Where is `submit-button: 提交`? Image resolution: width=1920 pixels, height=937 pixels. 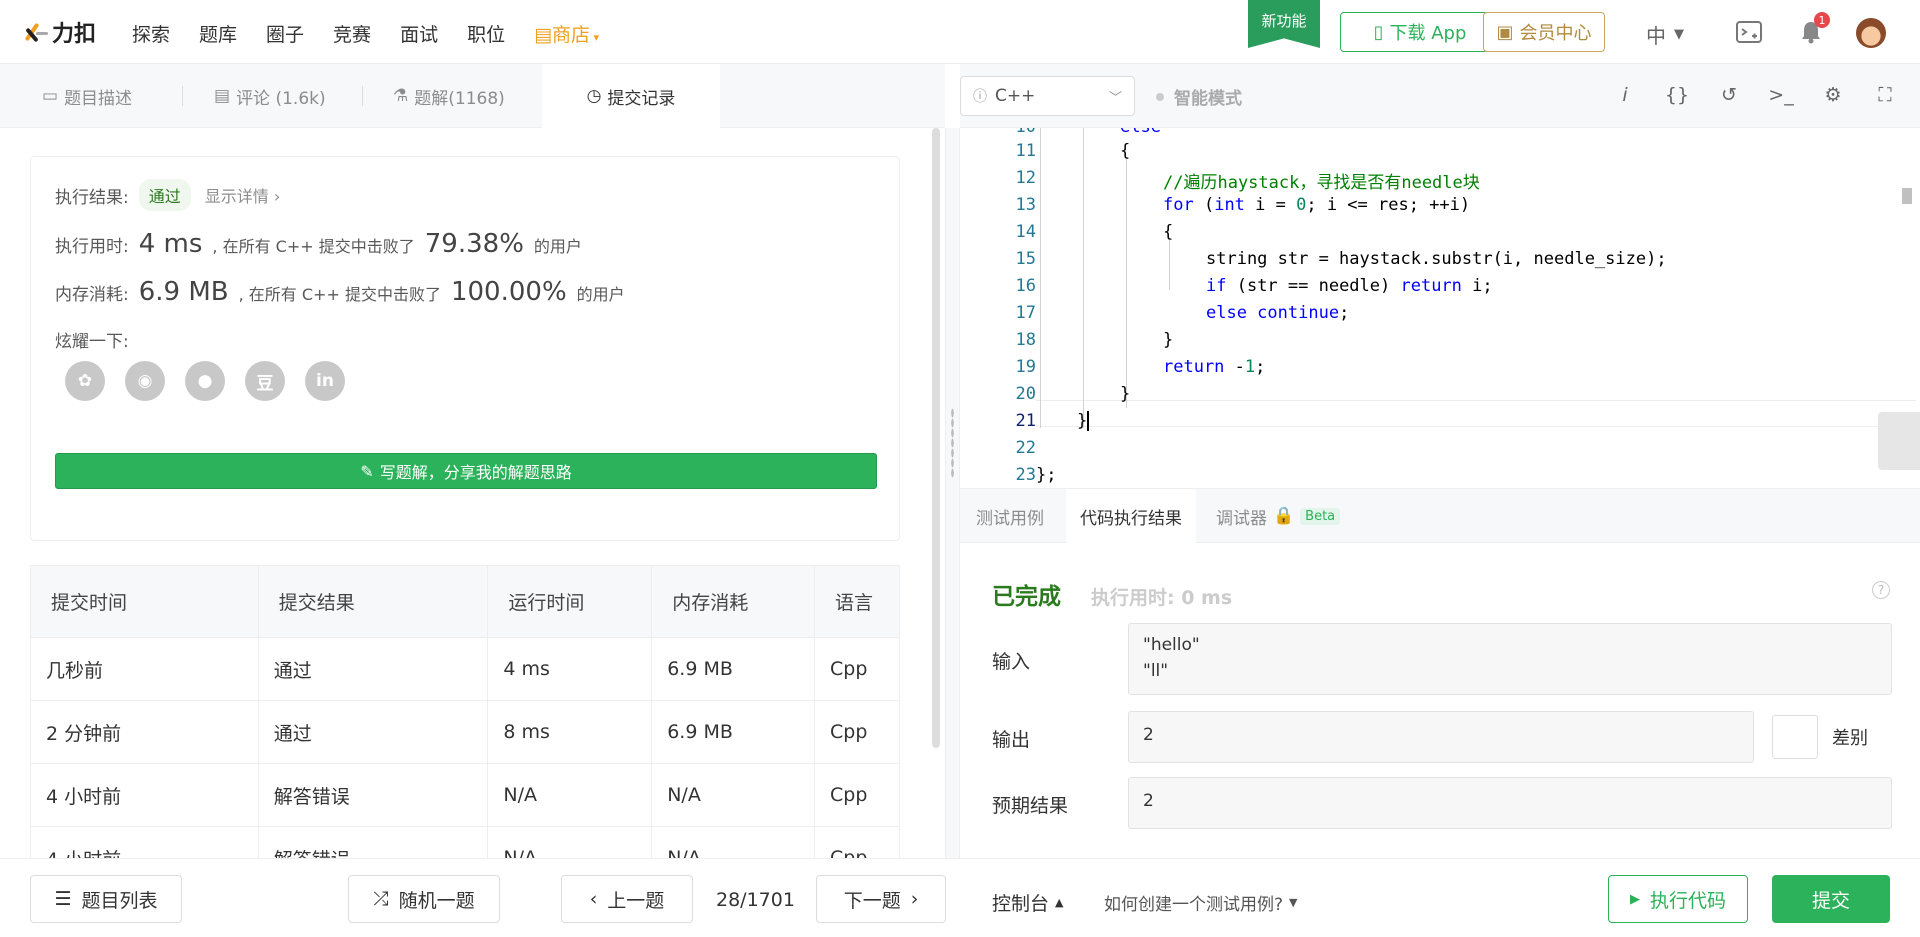 submit-button: 提交 is located at coordinates (1831, 899).